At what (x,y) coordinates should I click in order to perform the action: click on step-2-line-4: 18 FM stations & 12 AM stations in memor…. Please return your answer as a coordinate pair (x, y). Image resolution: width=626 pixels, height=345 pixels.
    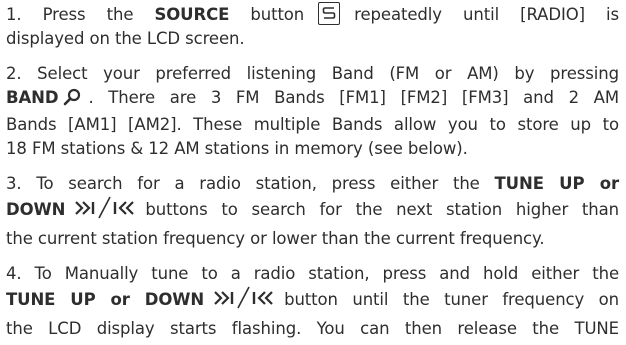
    Looking at the image, I should click on (237, 148).